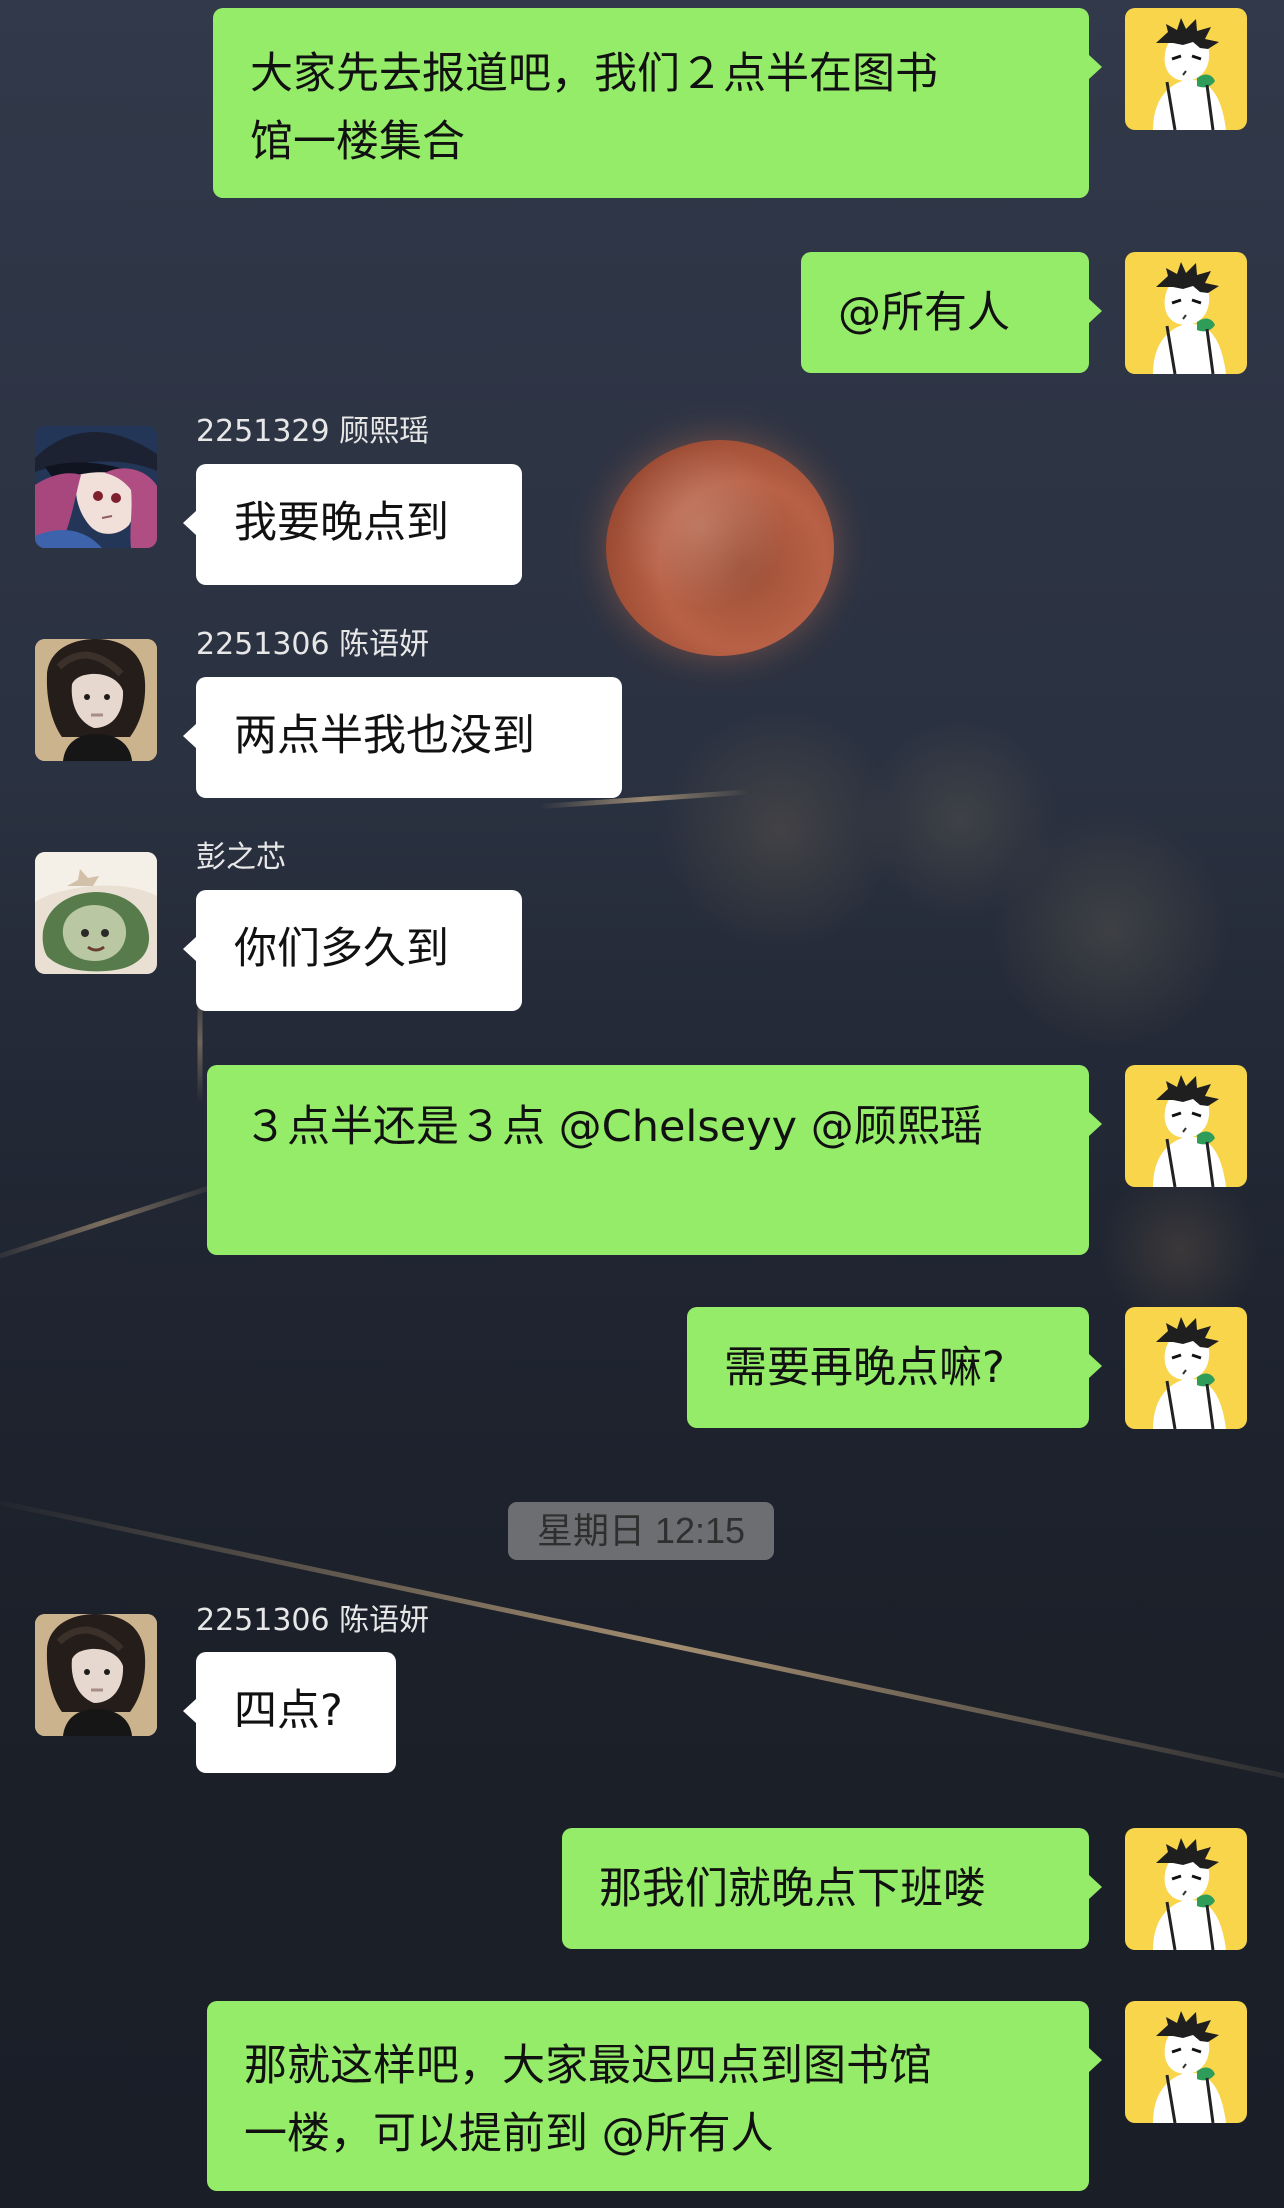  I want to click on outgoing-message-bubble: 那就这样吧，大家最迟四点到图书馆 一楼，可以提前到 @所有人, so click(654, 2096).